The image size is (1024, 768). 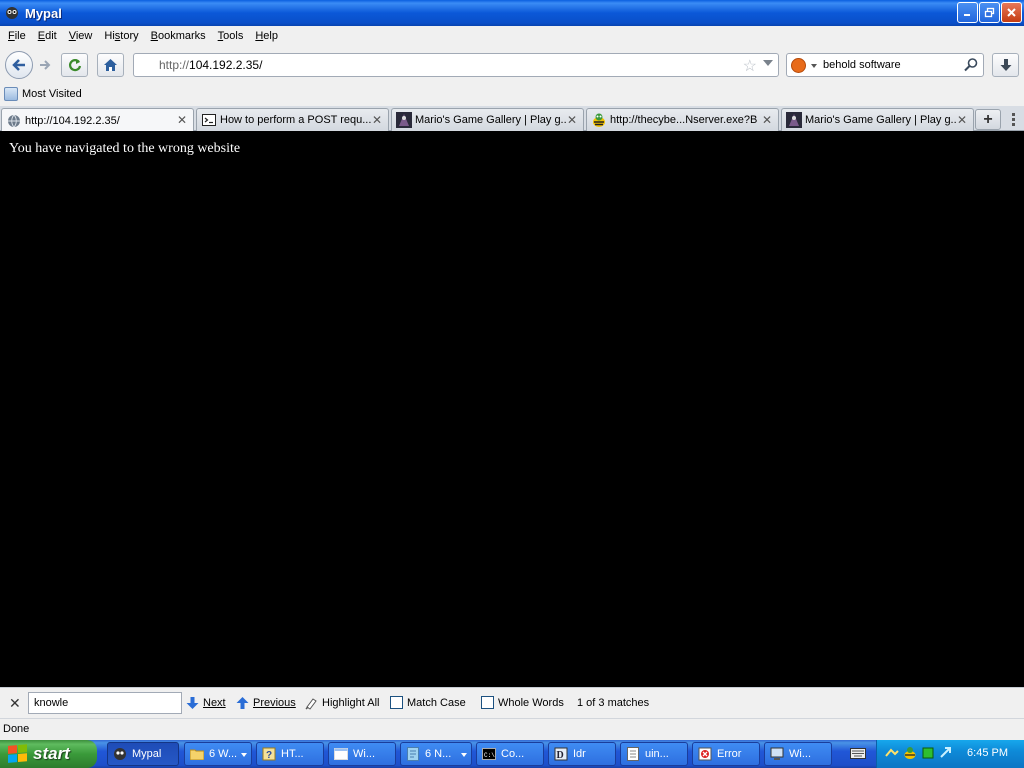 I want to click on search-engine-icon, so click(x=798, y=65).